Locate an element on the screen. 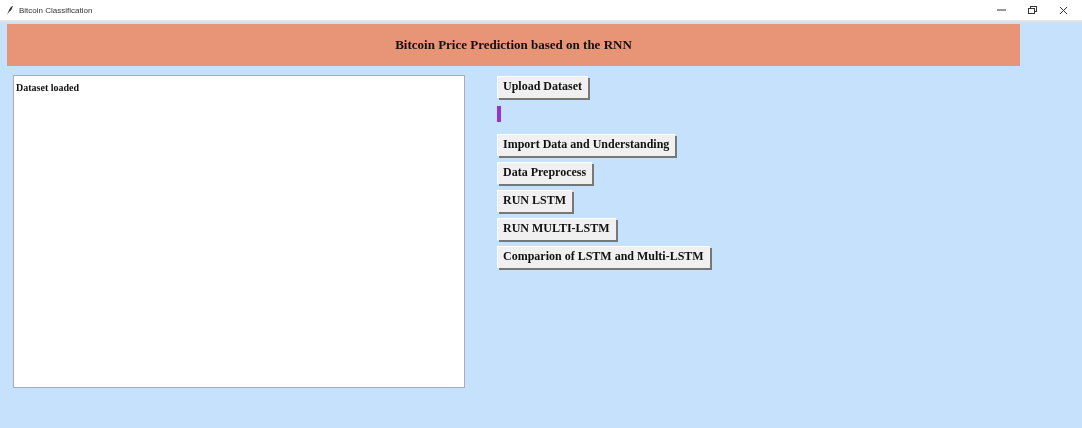  close-icon is located at coordinates (1063, 10).